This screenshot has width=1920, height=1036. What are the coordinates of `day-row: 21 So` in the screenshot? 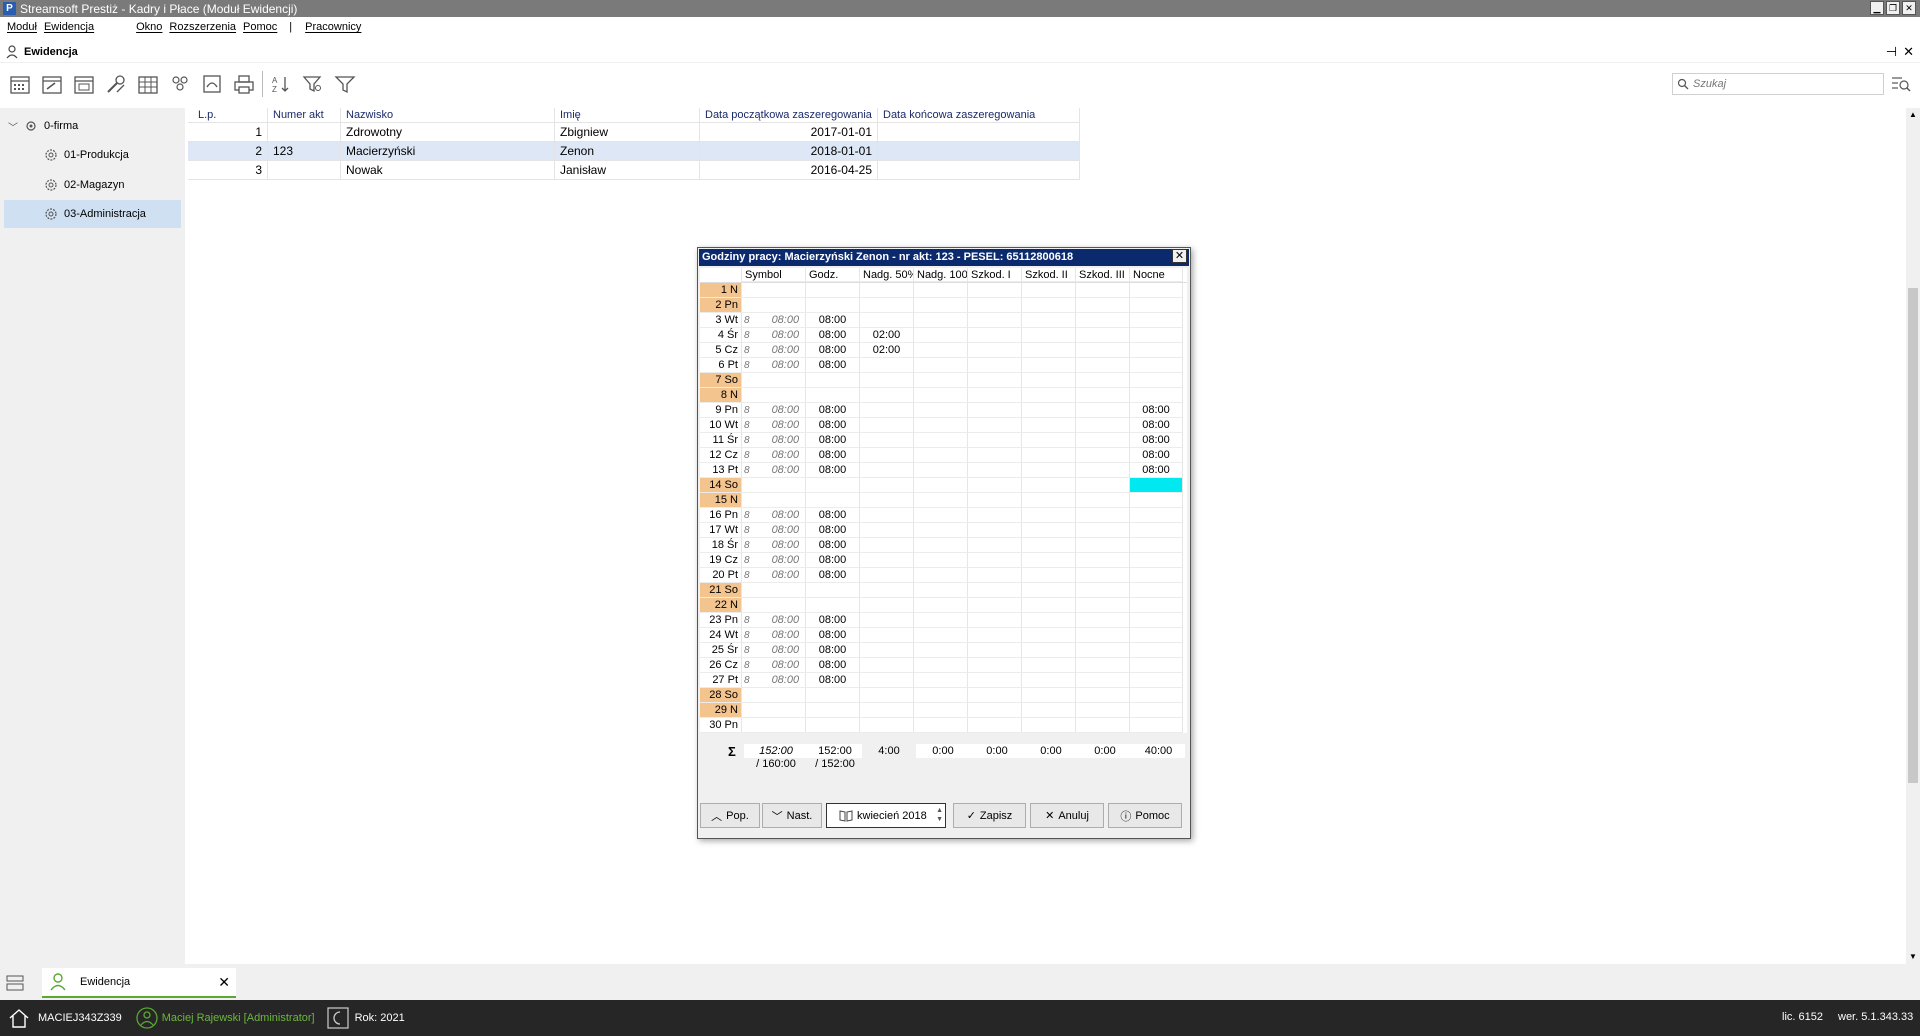 It's located at (943, 590).